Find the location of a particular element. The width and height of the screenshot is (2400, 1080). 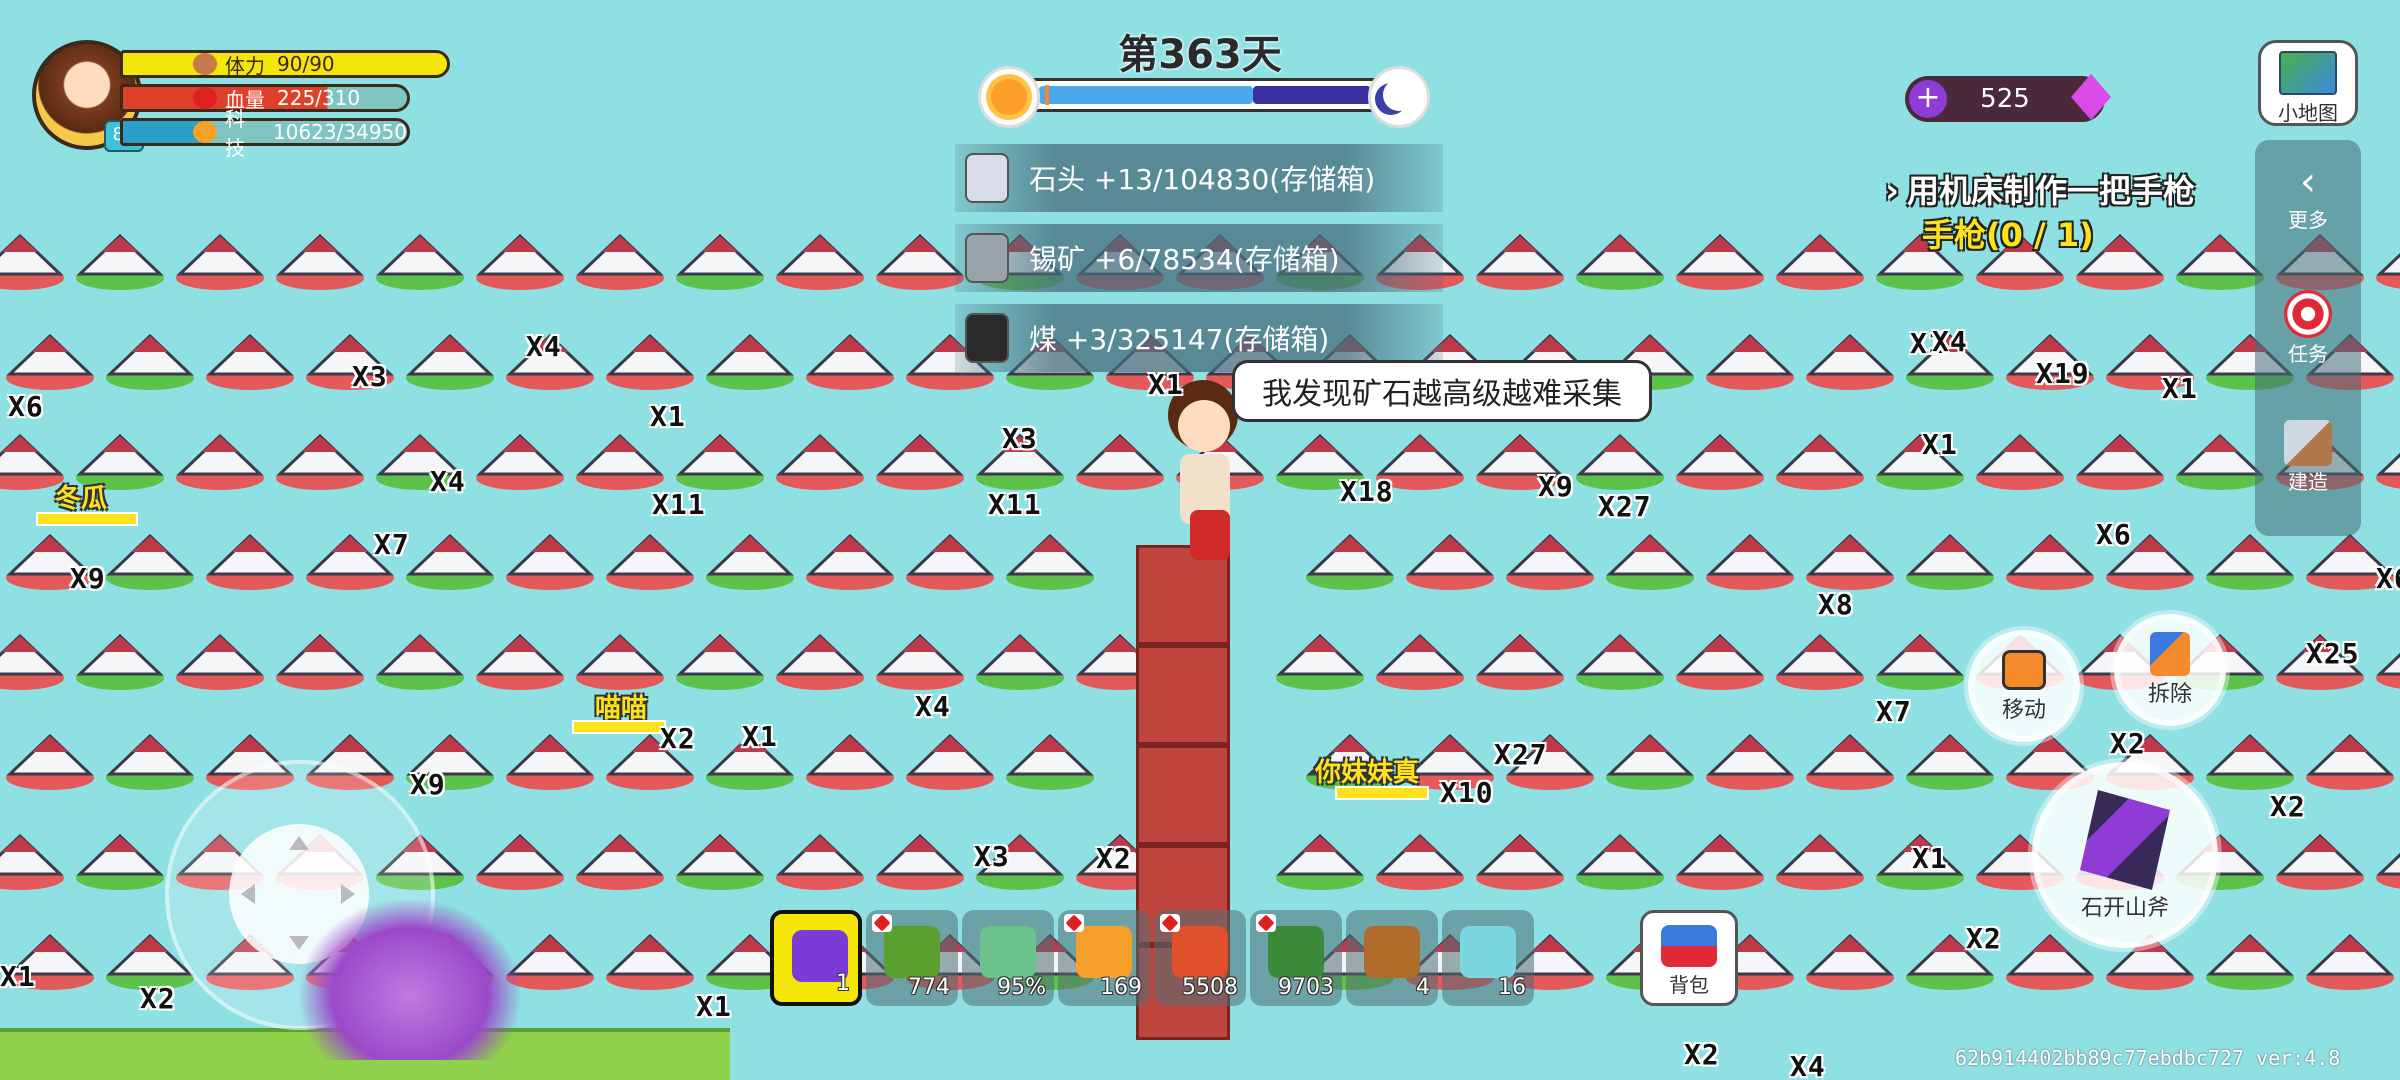

attack-tool-button: 石开山斧 is located at coordinates (2125, 855).